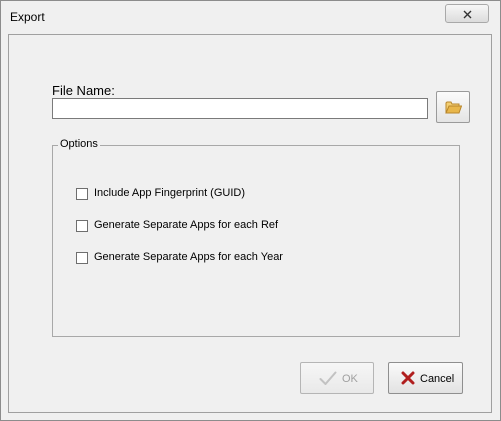  I want to click on options-legend: Options, so click(79, 144).